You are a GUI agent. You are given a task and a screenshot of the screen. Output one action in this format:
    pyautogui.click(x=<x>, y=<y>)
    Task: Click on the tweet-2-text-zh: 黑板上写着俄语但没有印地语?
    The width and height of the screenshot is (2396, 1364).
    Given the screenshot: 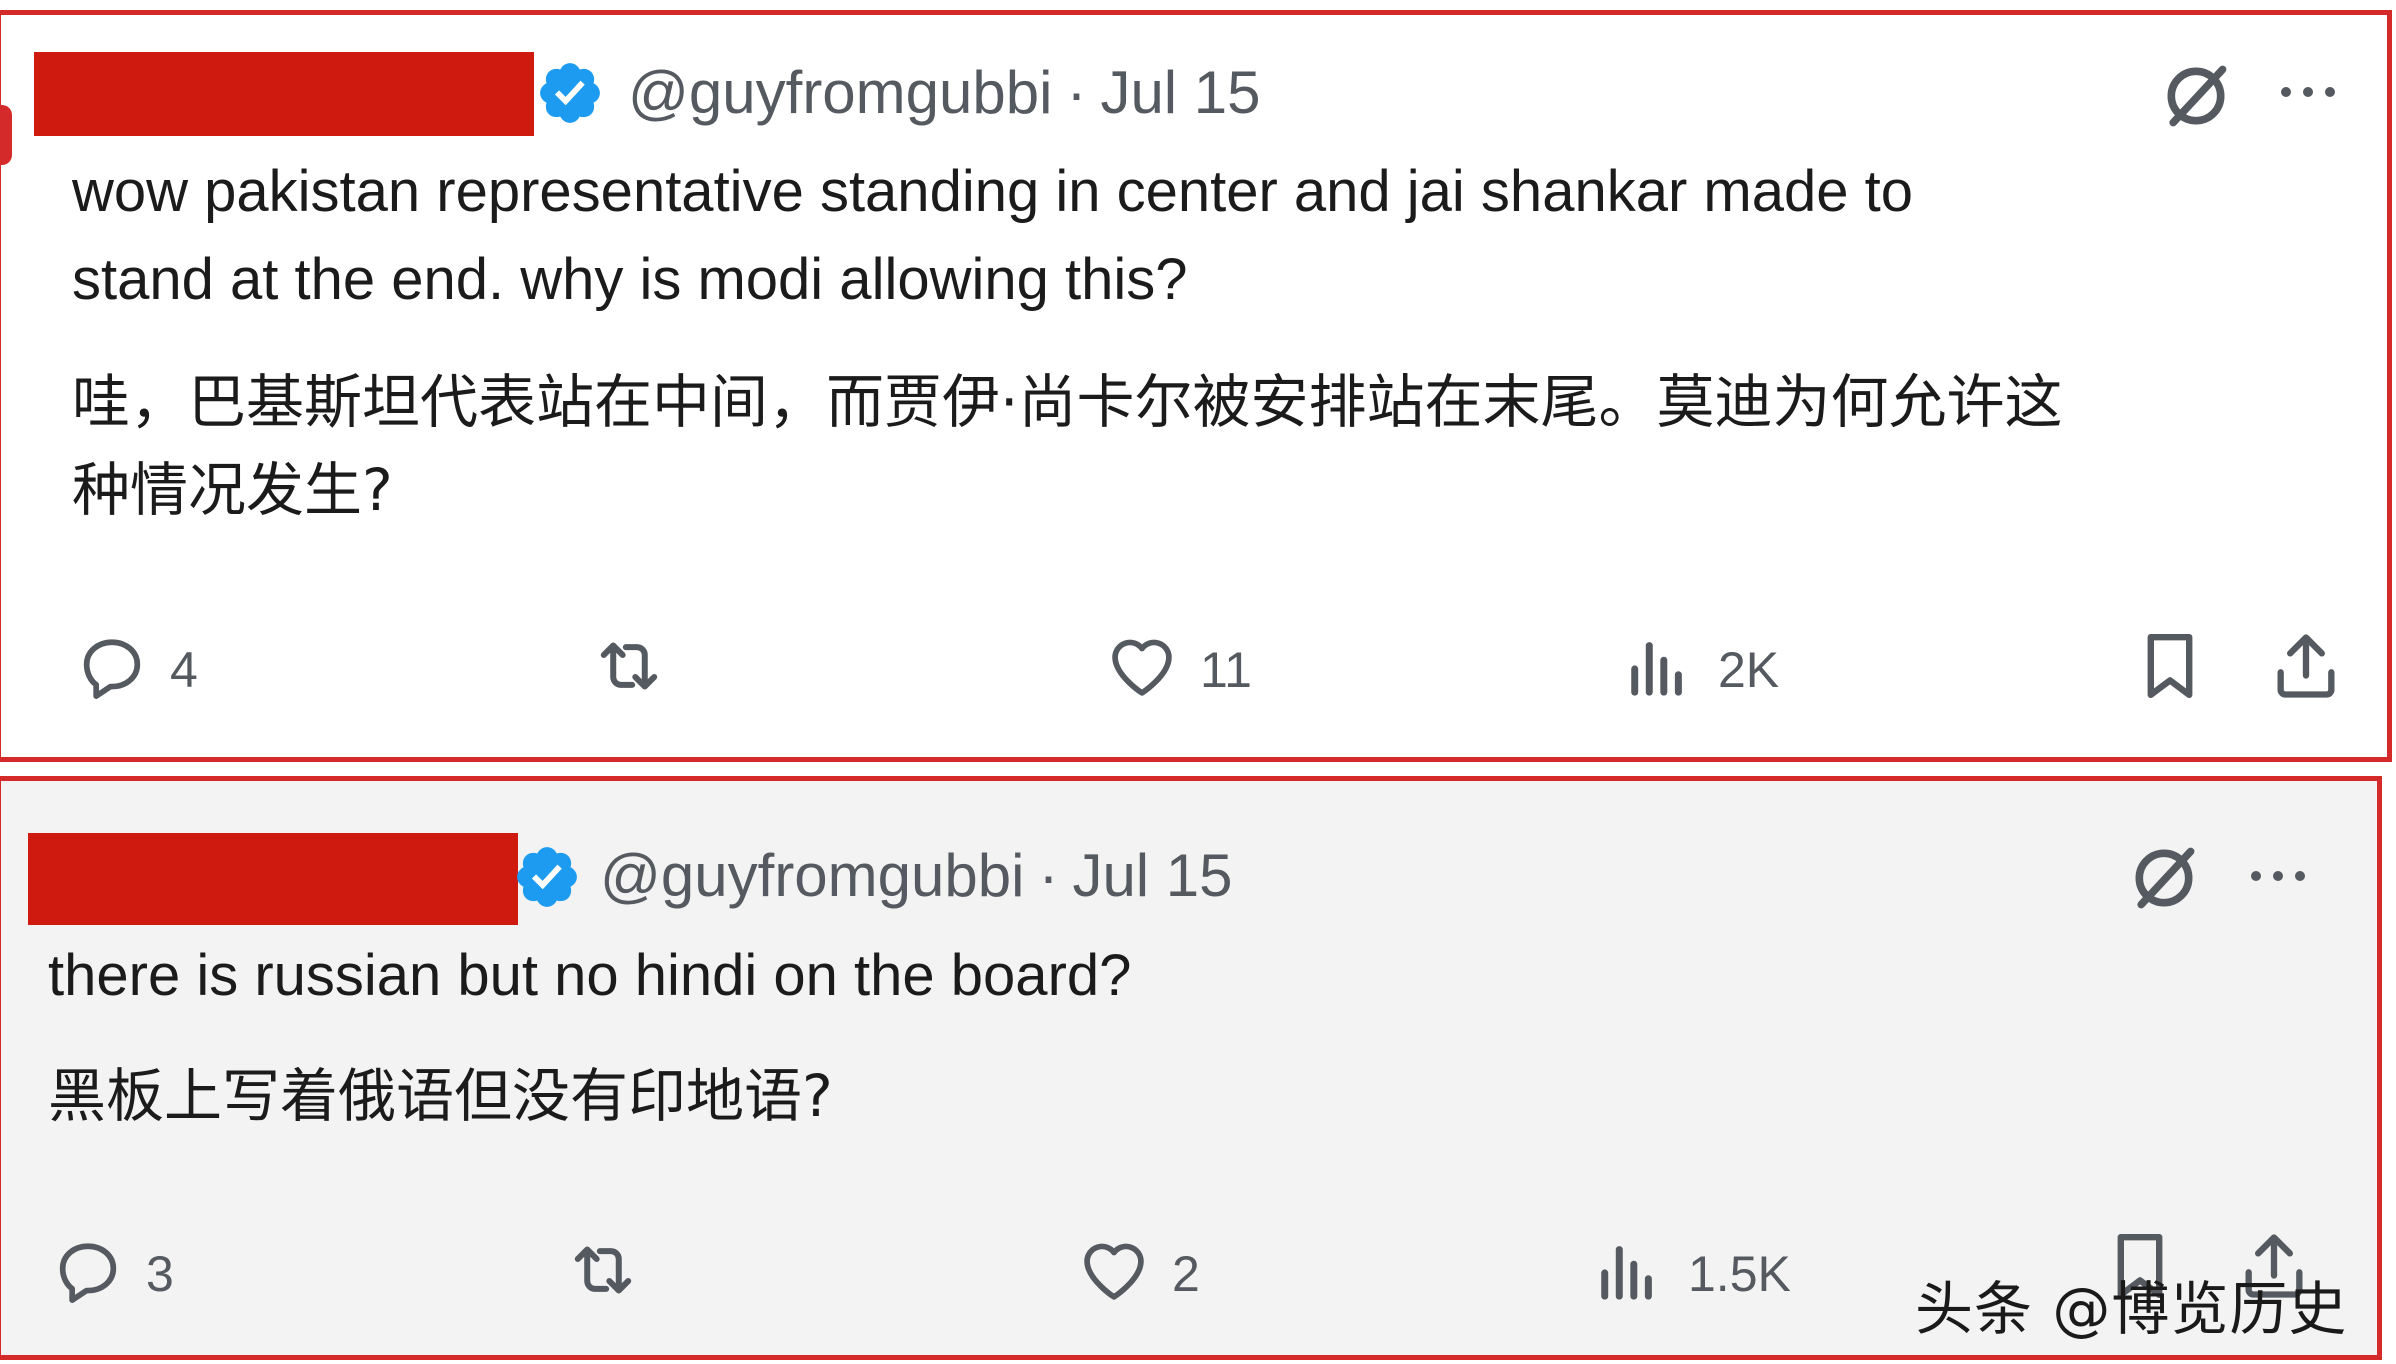 What is the action you would take?
    pyautogui.click(x=440, y=1096)
    